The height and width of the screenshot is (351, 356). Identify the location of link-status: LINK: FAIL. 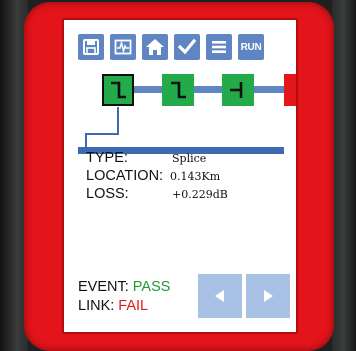
(124, 306).